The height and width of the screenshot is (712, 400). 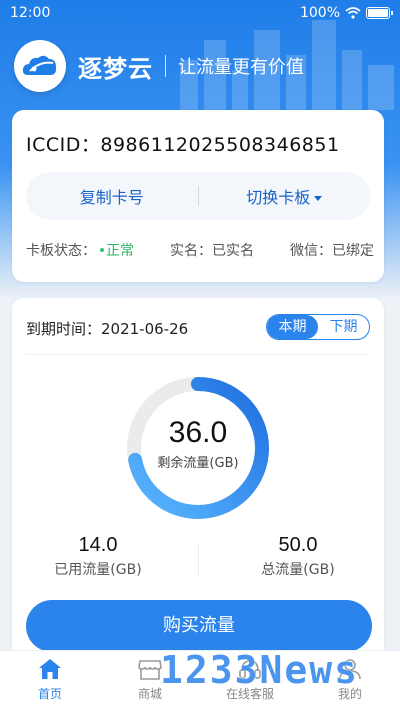 I want to click on tab-home-label: 首页, so click(x=49, y=694).